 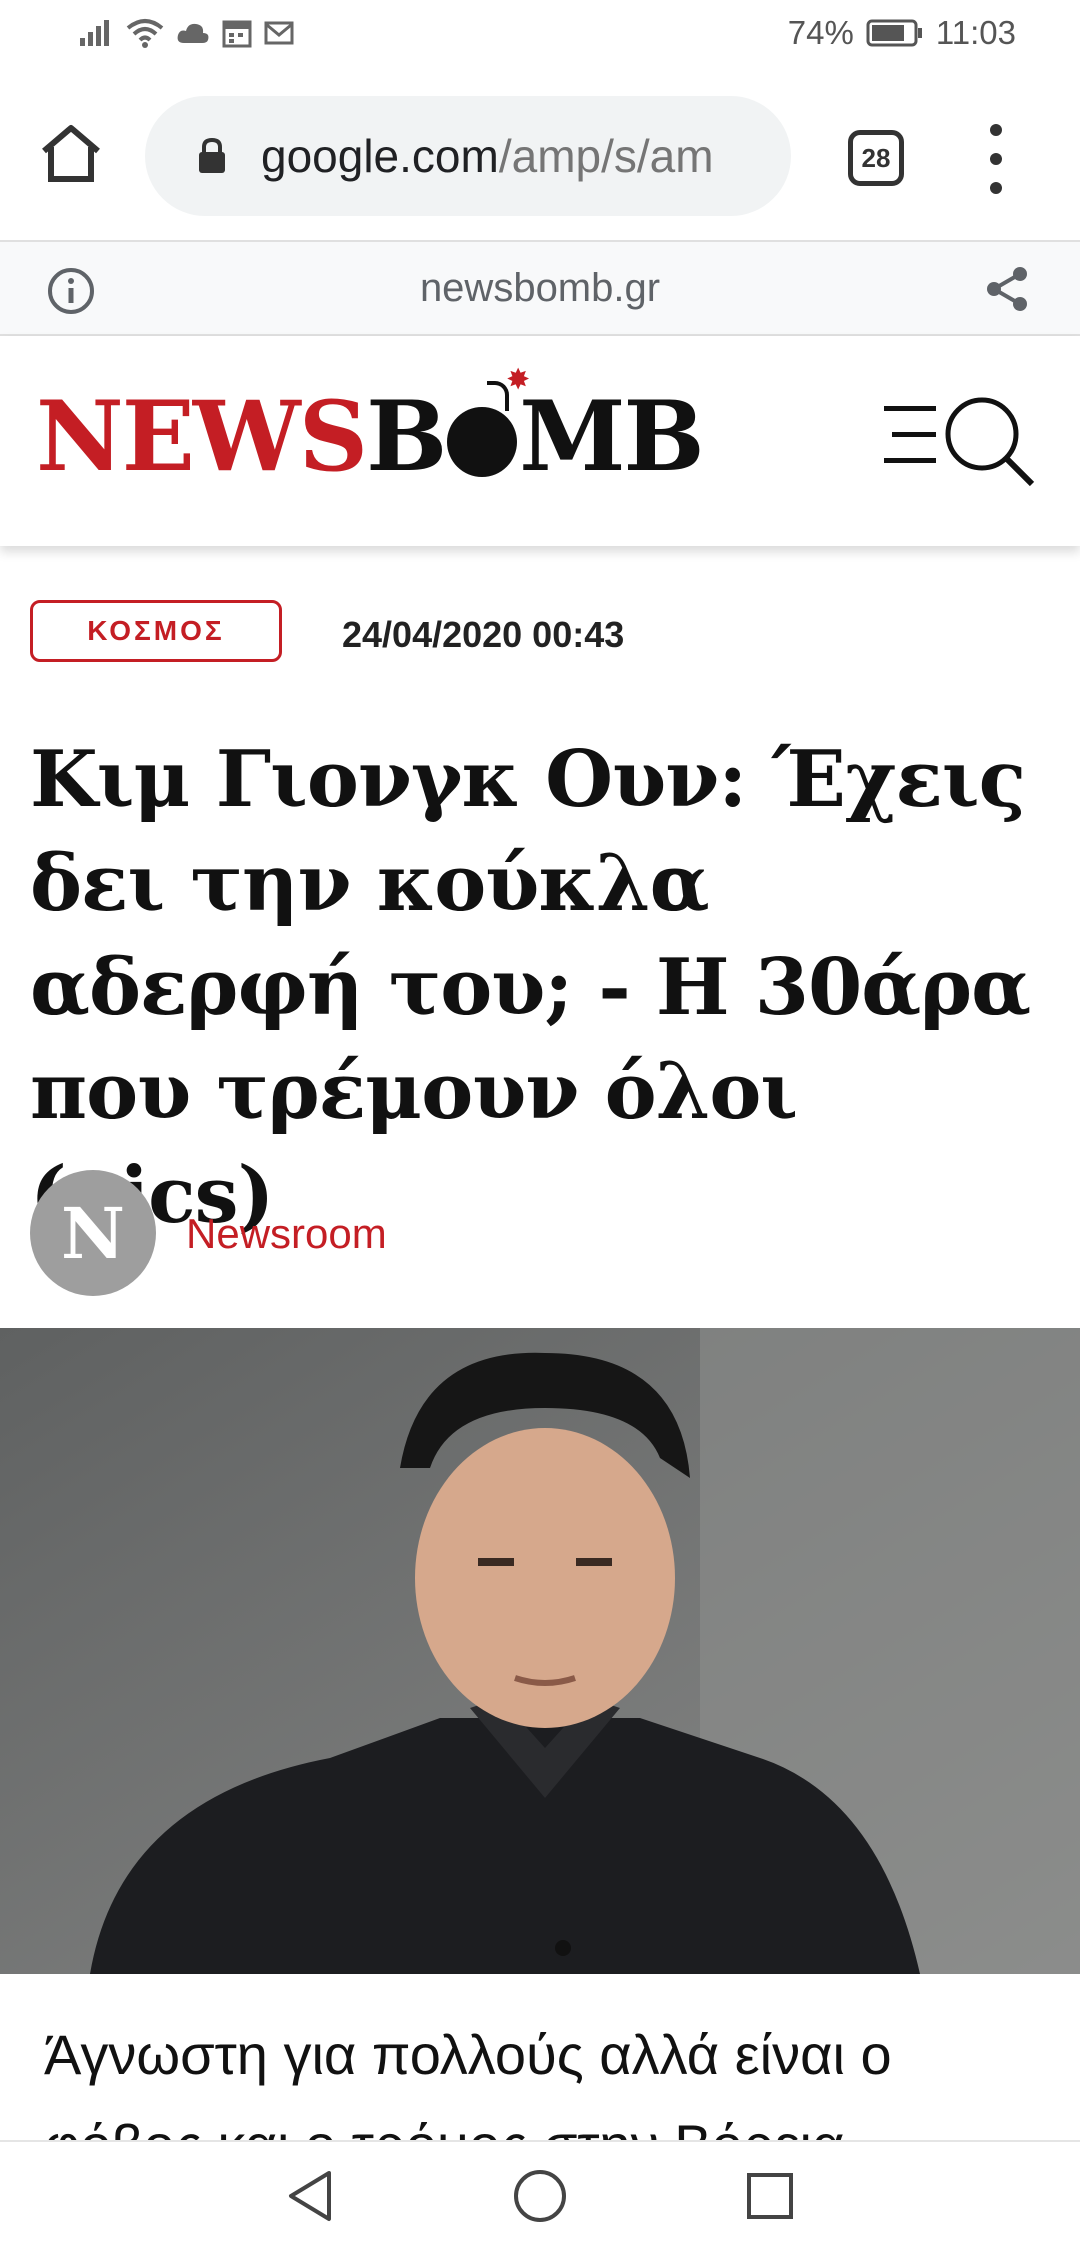 I want to click on amp-domain: newsbomb.gr, so click(x=540, y=288).